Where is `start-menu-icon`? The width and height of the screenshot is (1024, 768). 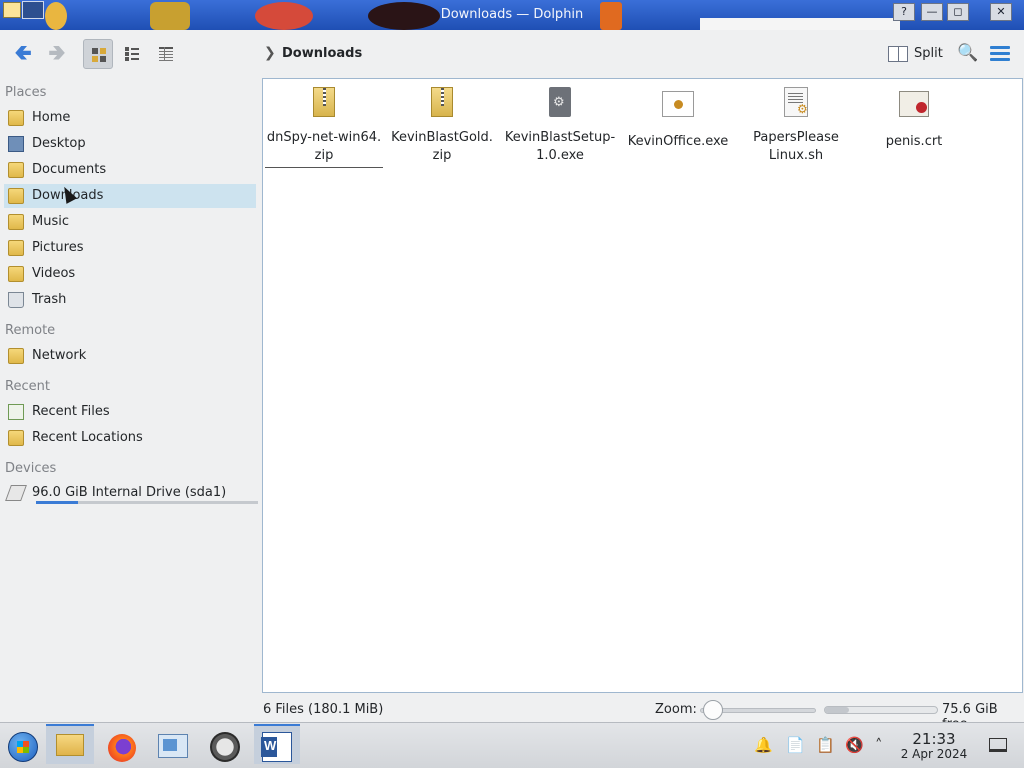 start-menu-icon is located at coordinates (23, 747).